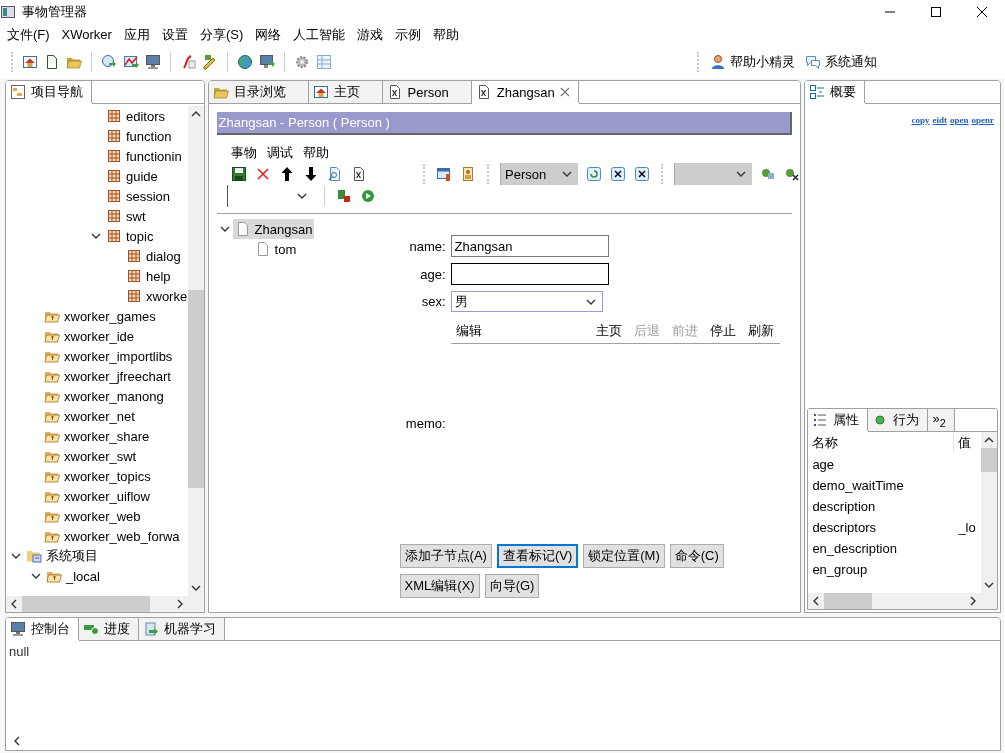  Describe the element at coordinates (967, 443) in the screenshot. I see `column-header: 值` at that location.